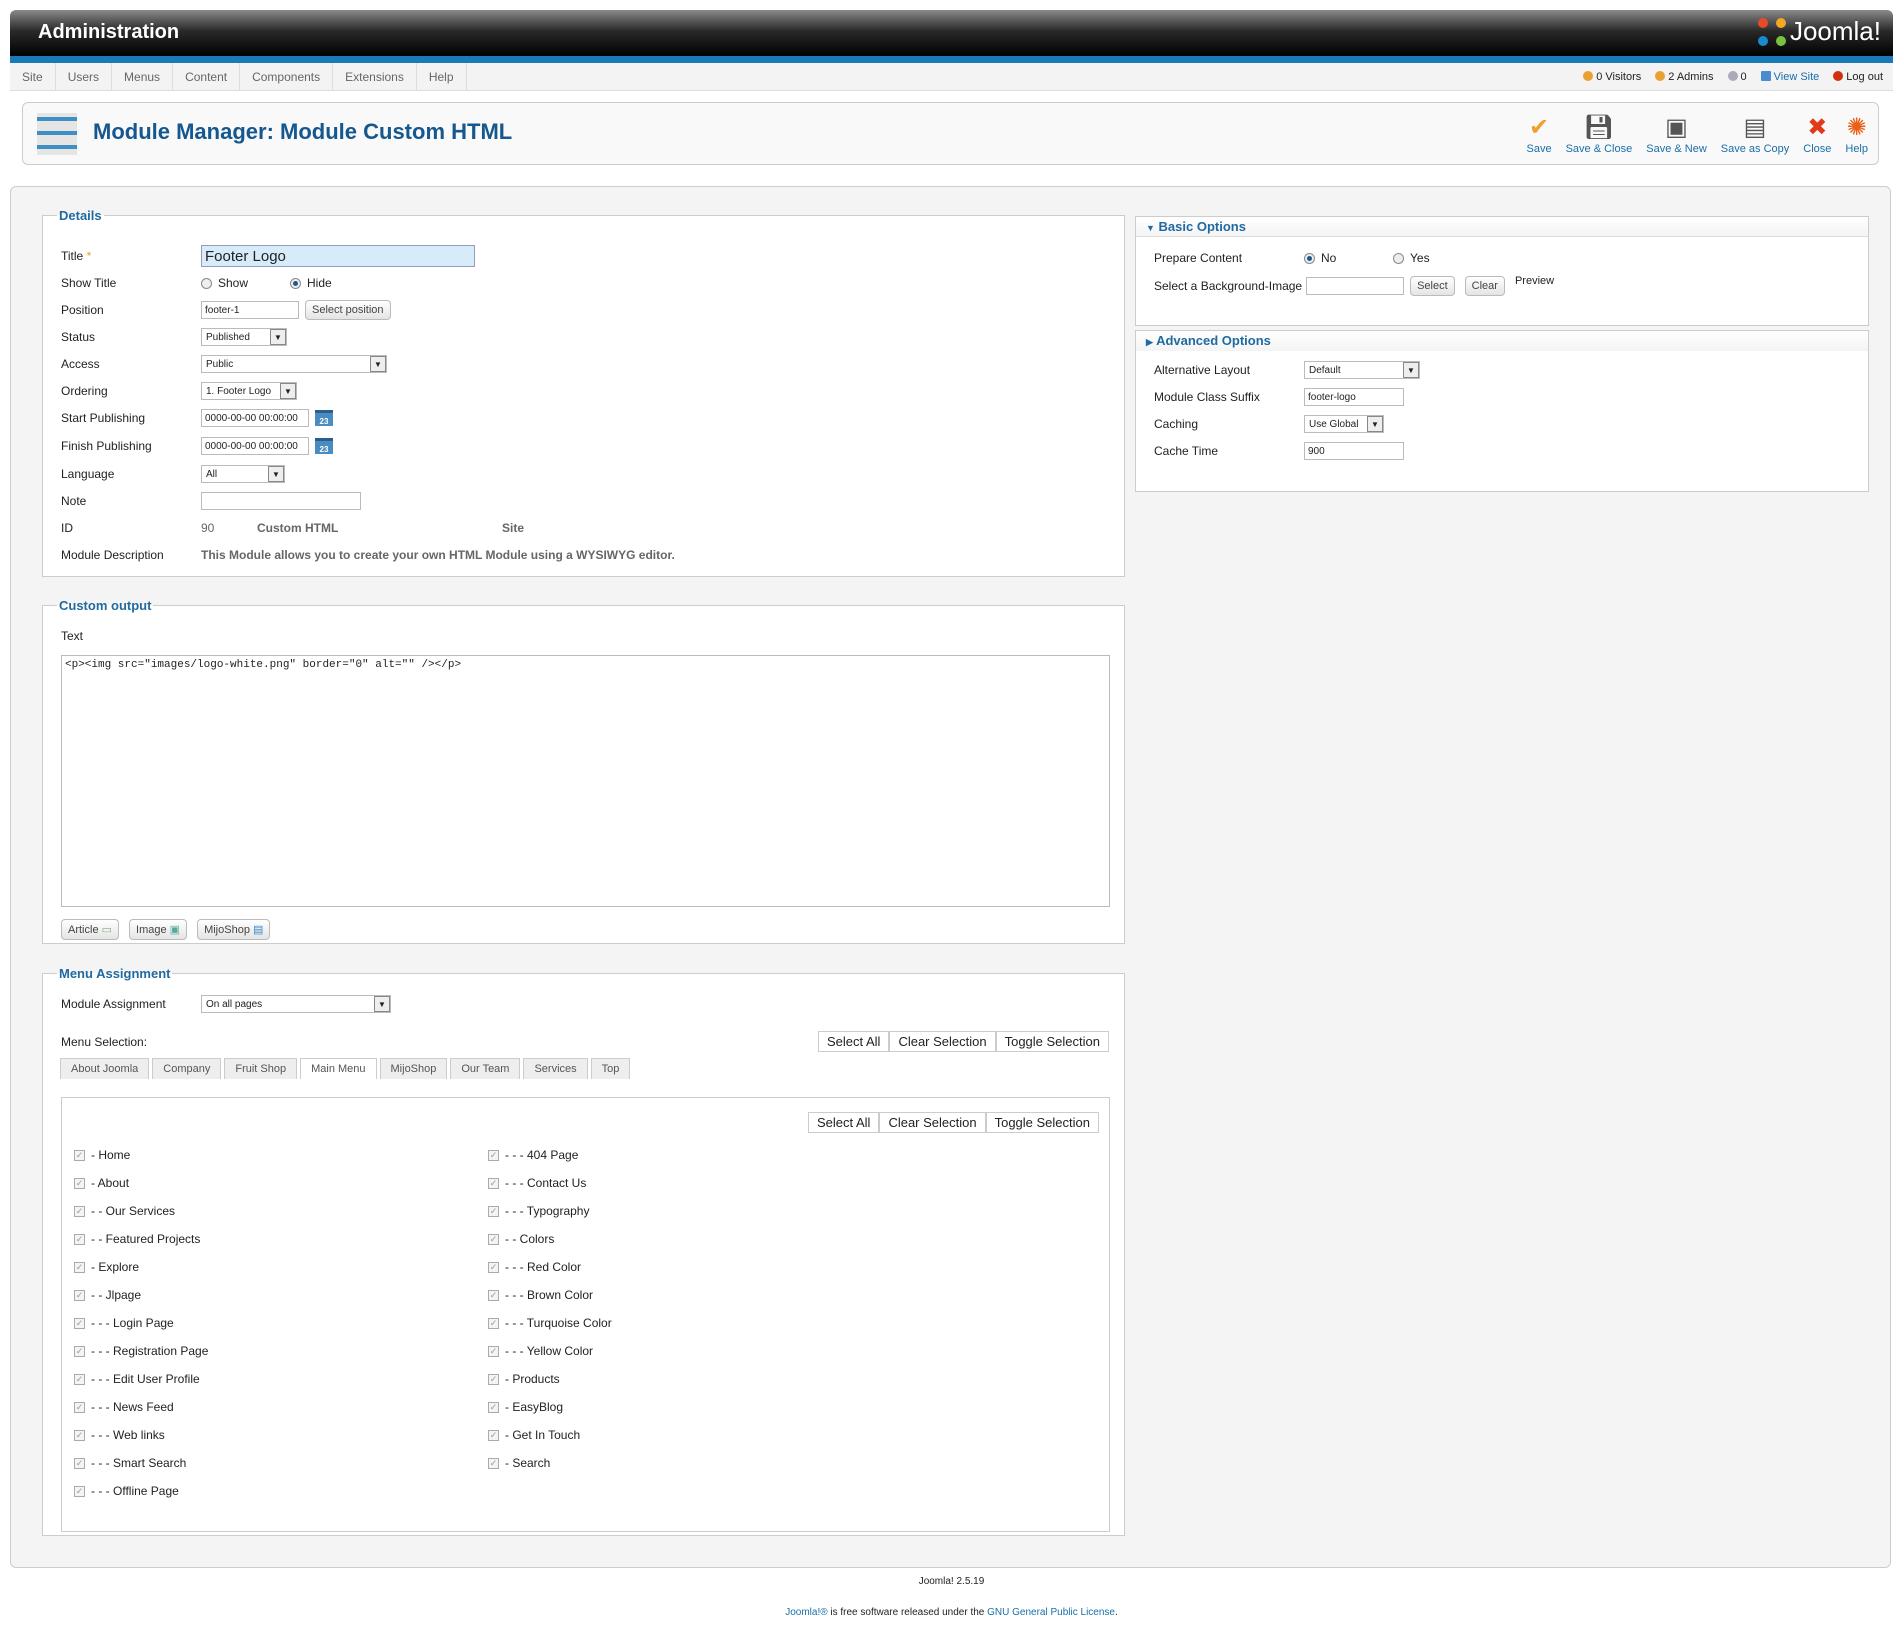 The width and height of the screenshot is (1903, 1642). Describe the element at coordinates (1737, 77) in the screenshot. I see `messages-status: 0` at that location.